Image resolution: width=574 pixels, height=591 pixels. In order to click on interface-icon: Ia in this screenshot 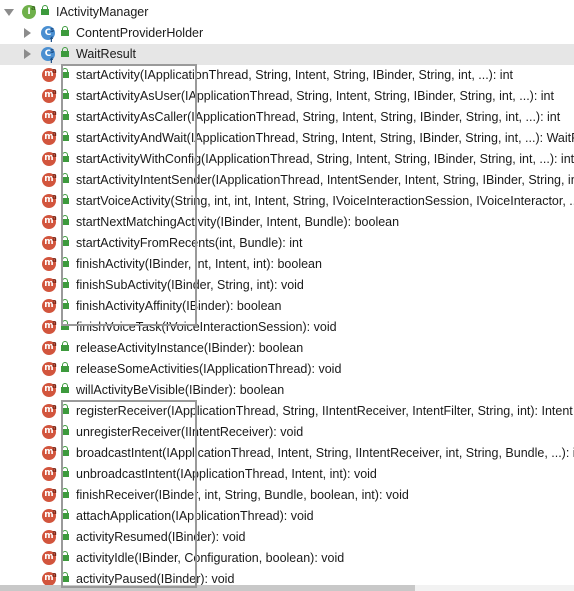, I will do `click(29, 11)`.